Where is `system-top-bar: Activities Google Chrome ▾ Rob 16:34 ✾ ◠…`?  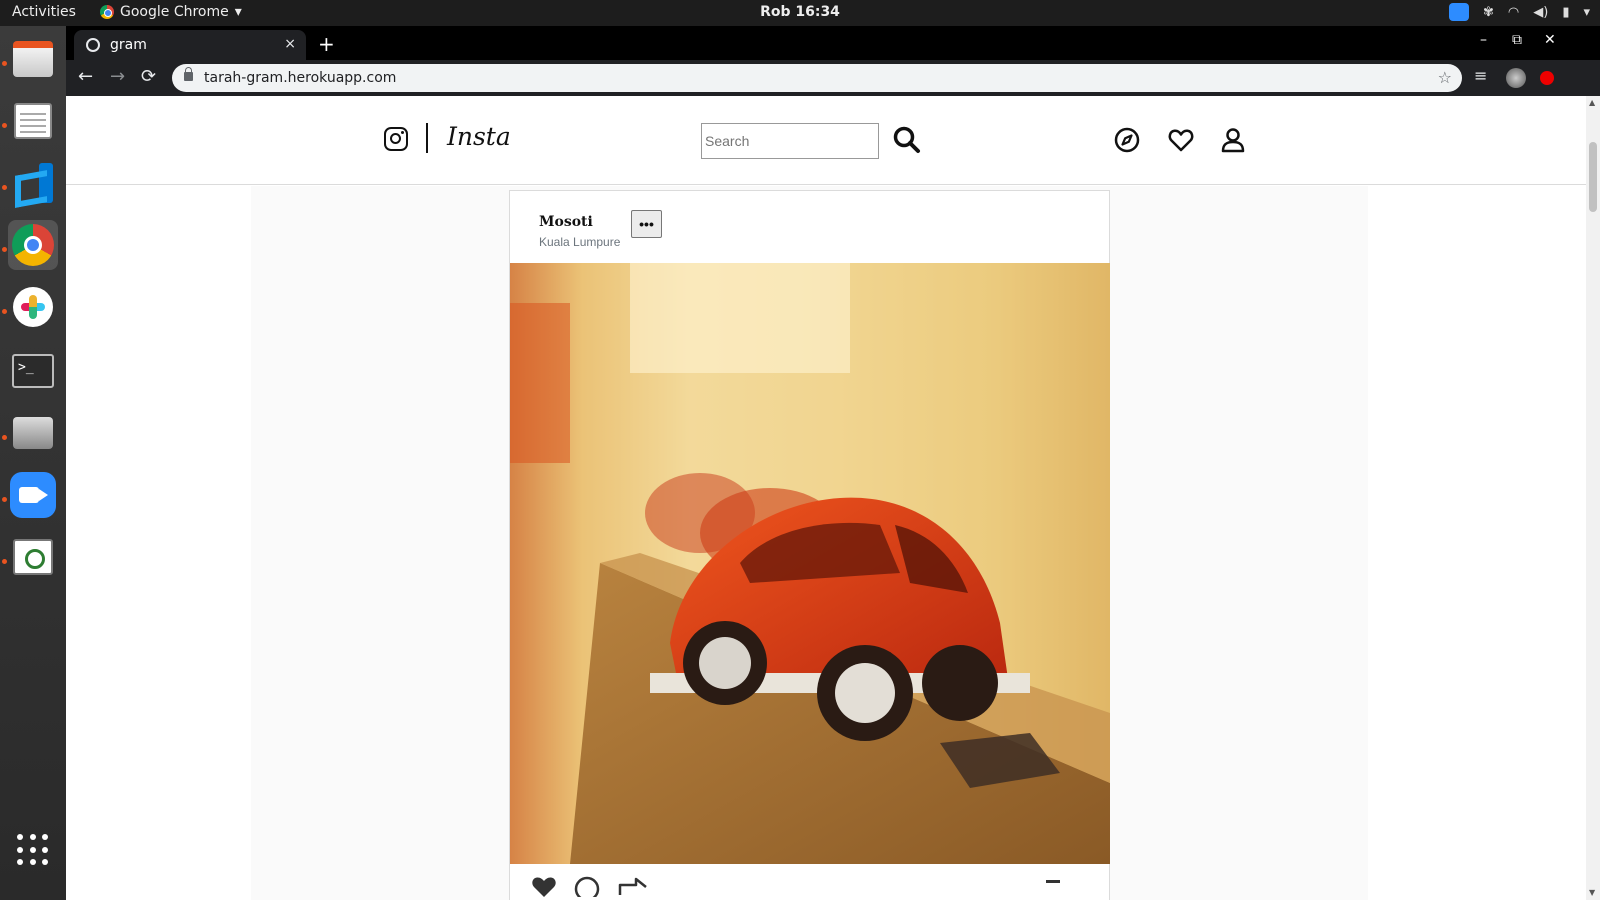 system-top-bar: Activities Google Chrome ▾ Rob 16:34 ✾ ◠… is located at coordinates (800, 13).